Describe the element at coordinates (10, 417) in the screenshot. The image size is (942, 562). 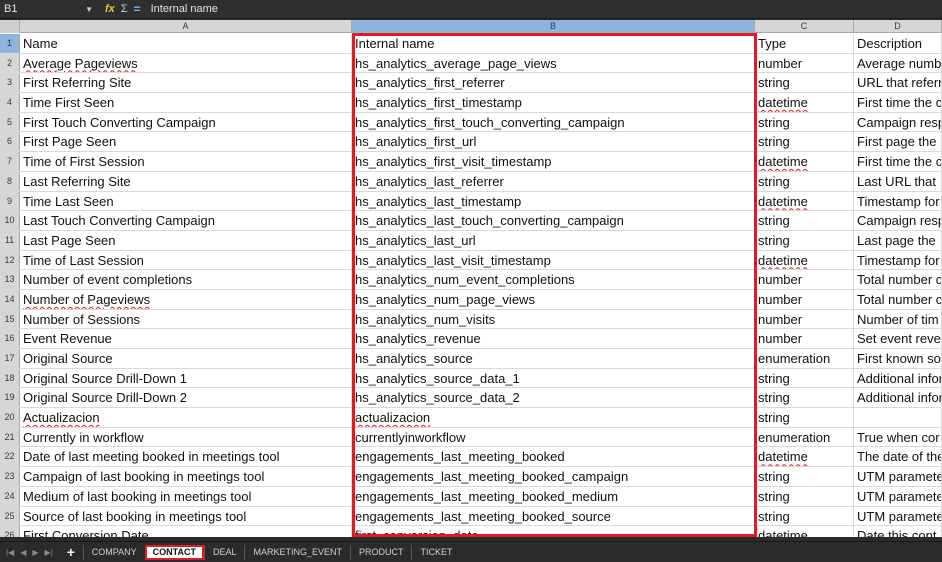
I see `row-number: 20` at that location.